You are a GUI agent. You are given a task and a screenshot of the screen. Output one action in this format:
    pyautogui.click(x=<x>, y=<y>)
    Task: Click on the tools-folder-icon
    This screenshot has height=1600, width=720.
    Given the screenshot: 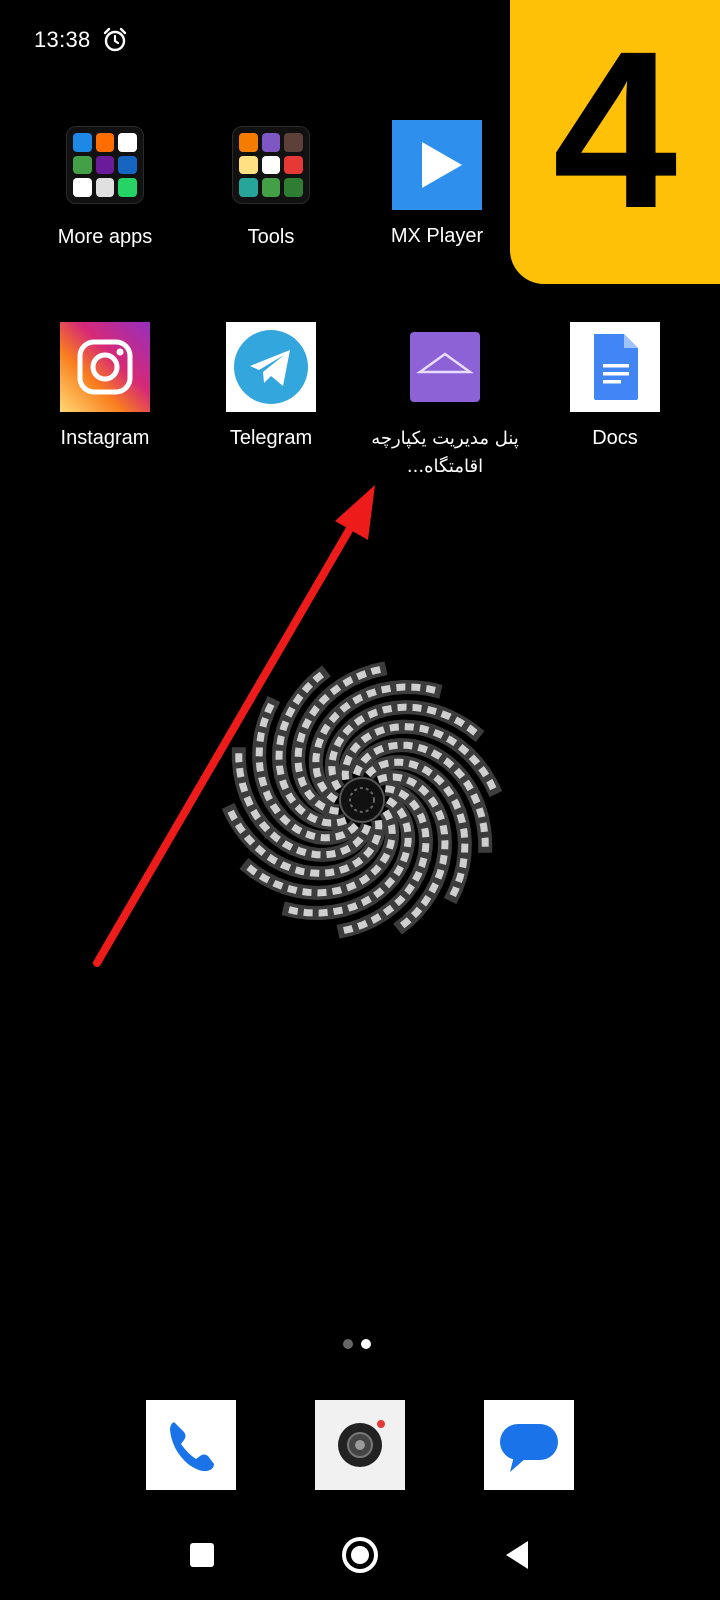 What is the action you would take?
    pyautogui.click(x=271, y=171)
    